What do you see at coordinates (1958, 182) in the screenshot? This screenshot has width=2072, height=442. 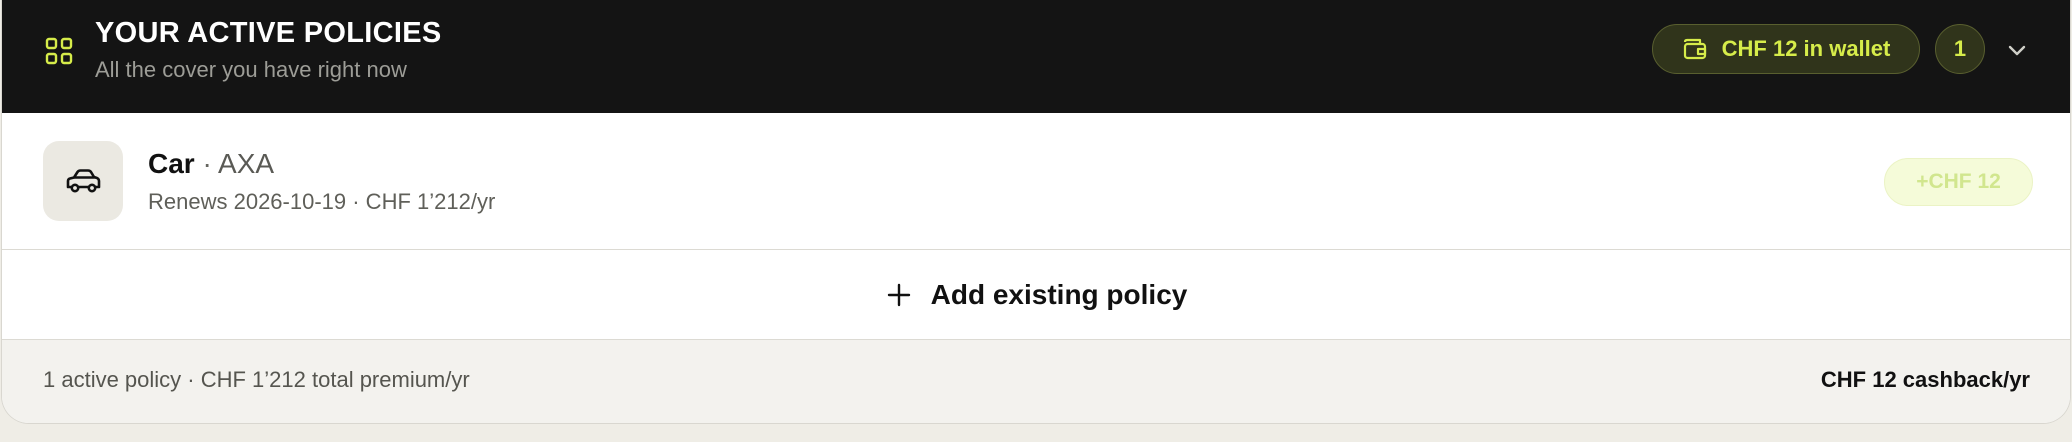 I see `policy-cashback-chip: +CHF 12` at bounding box center [1958, 182].